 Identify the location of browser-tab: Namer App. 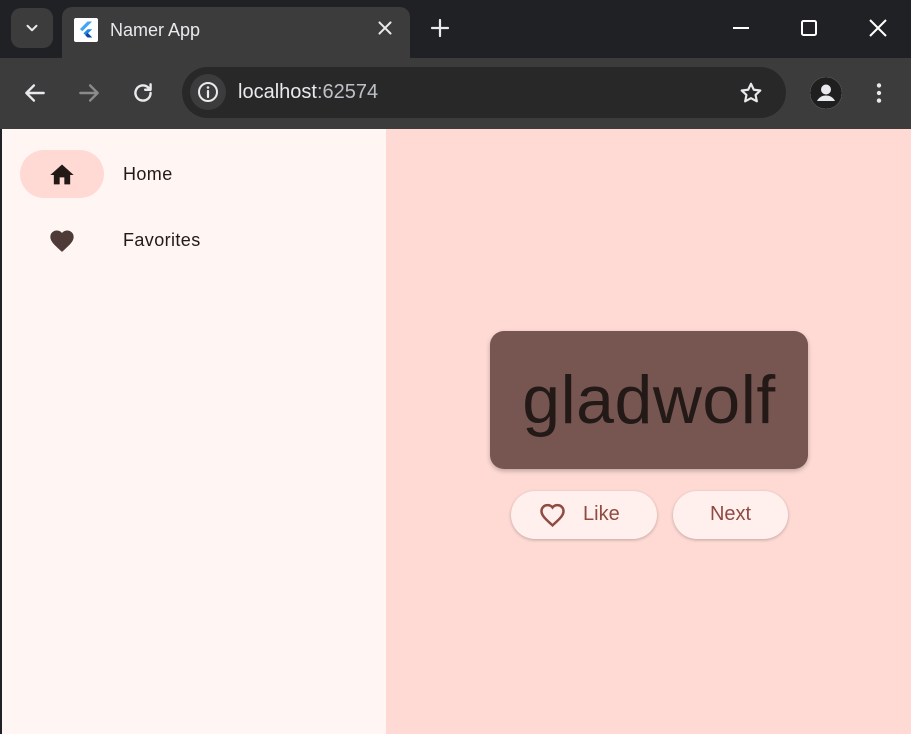
(236, 32).